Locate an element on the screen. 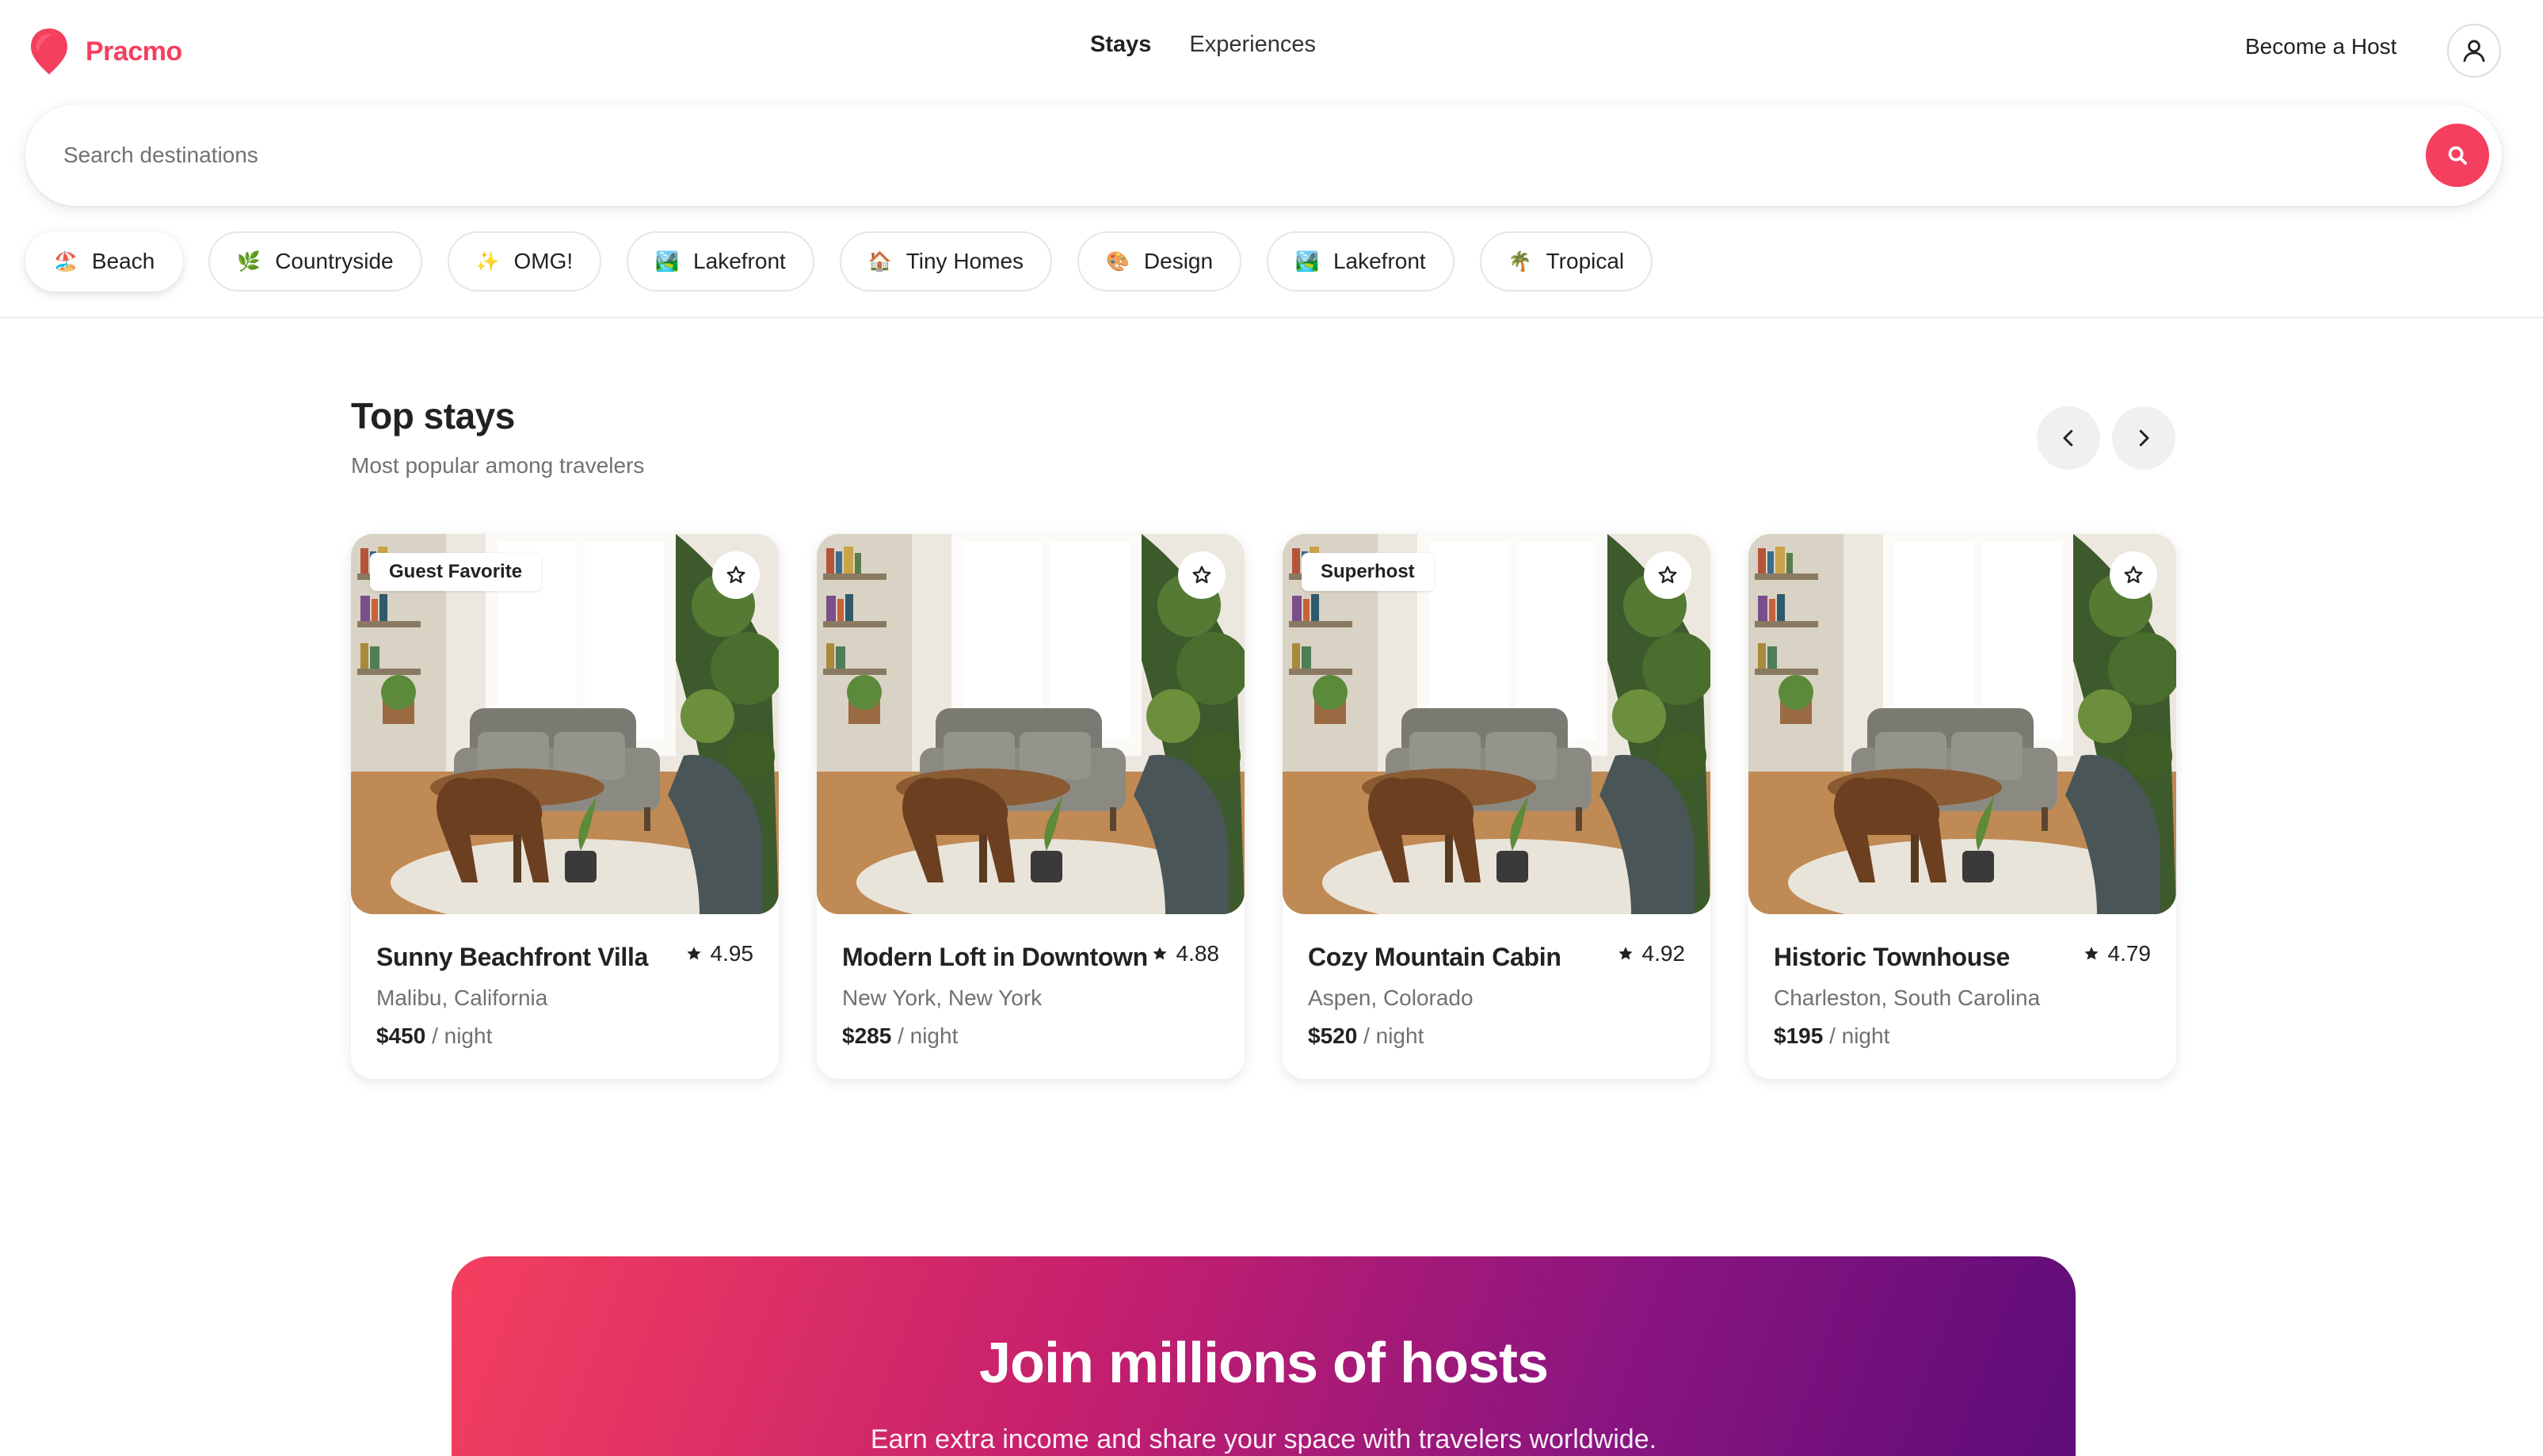 The width and height of the screenshot is (2543, 1456). carousel-next-button is located at coordinates (2143, 438).